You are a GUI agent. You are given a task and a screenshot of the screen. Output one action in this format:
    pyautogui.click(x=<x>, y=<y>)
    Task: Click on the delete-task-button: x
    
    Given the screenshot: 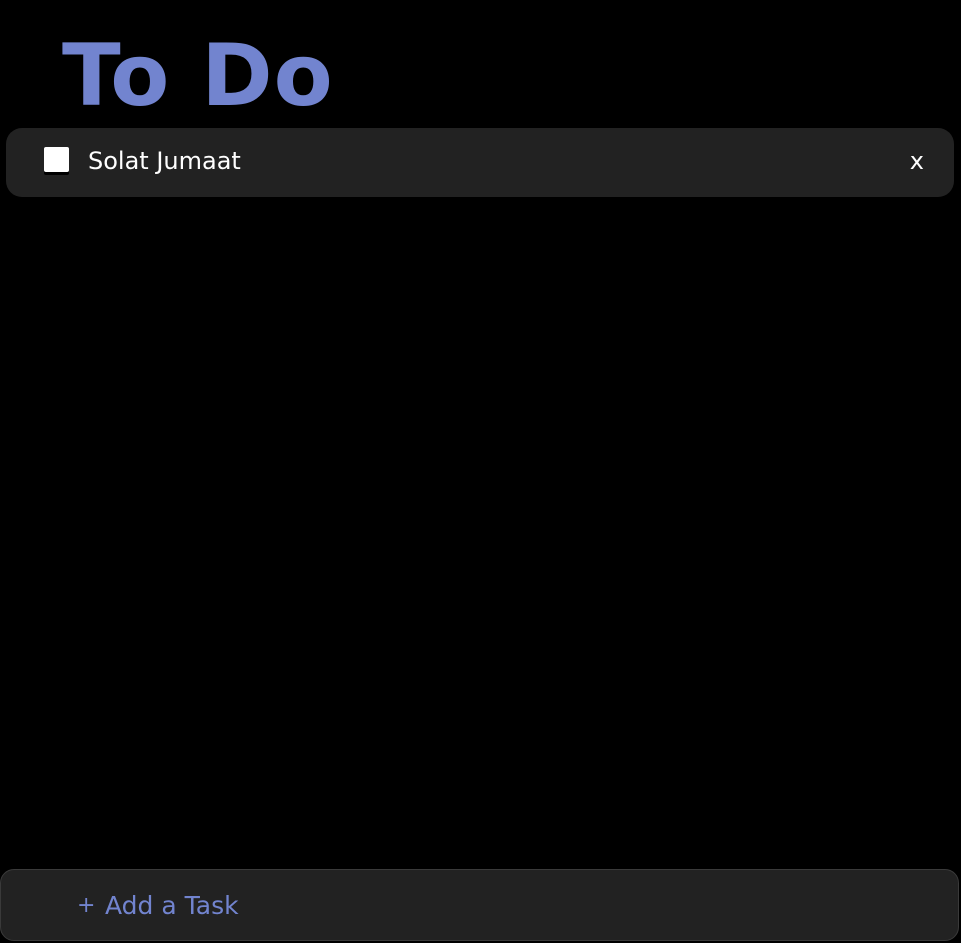 What is the action you would take?
    pyautogui.click(x=917, y=161)
    